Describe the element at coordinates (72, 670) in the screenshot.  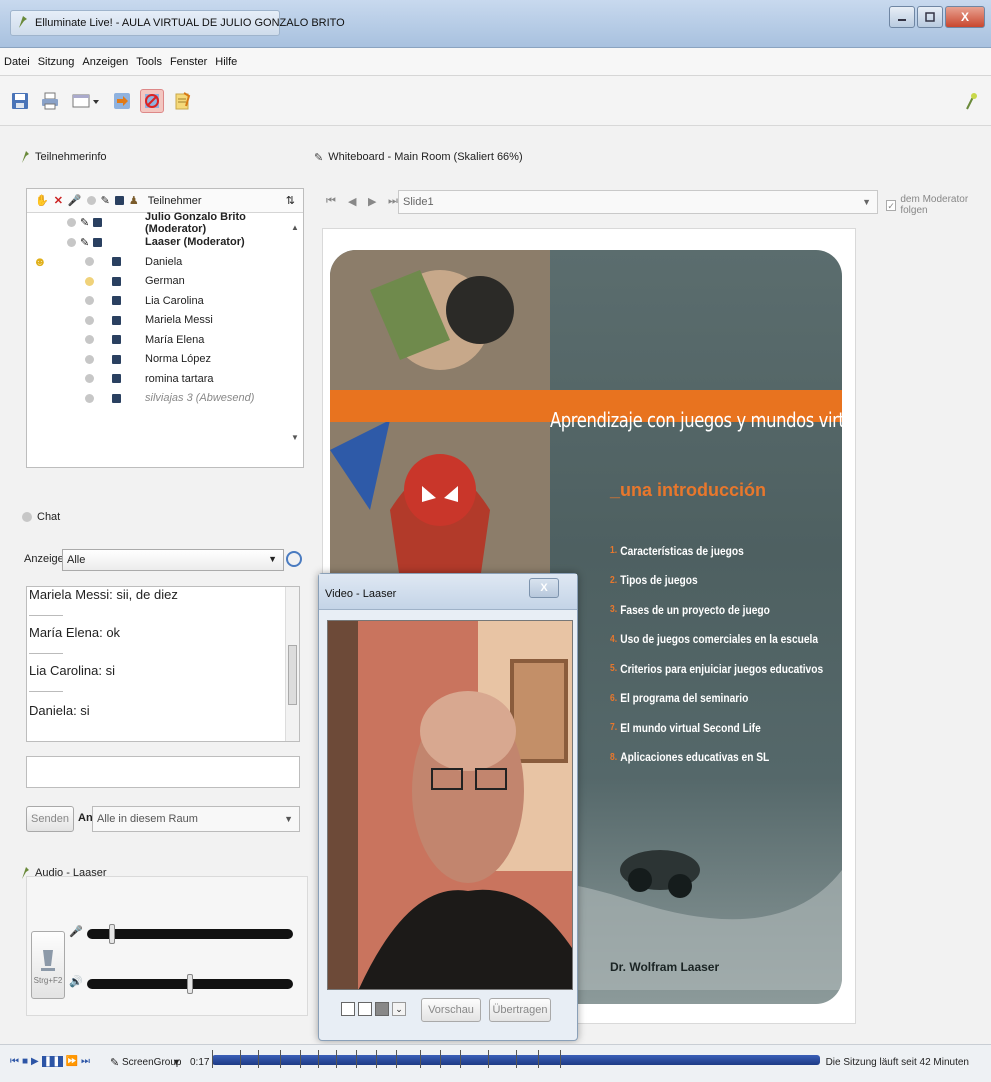
I see `chat-message: Lia Carolina: si` at that location.